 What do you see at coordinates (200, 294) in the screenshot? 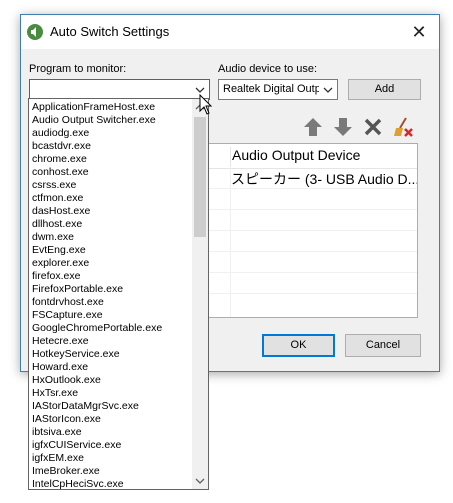
I see `dropdown-scrollbar` at bounding box center [200, 294].